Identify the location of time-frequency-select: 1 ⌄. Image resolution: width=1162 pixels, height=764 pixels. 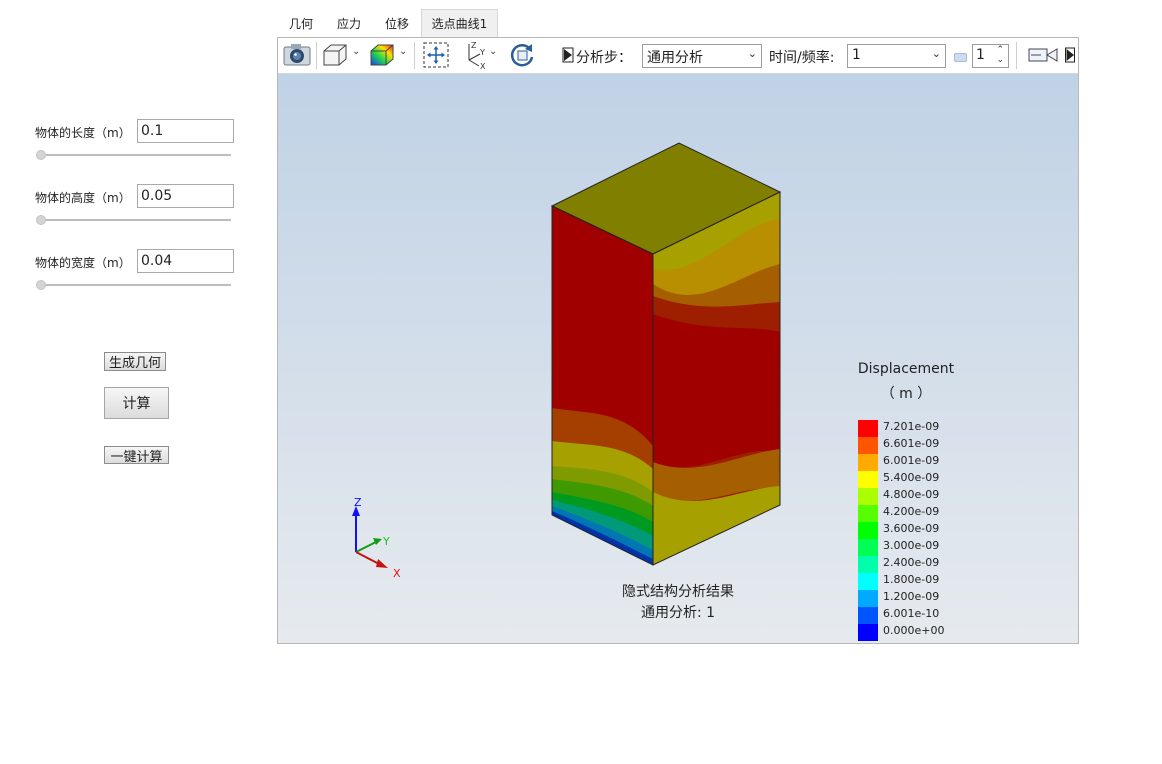
(896, 56).